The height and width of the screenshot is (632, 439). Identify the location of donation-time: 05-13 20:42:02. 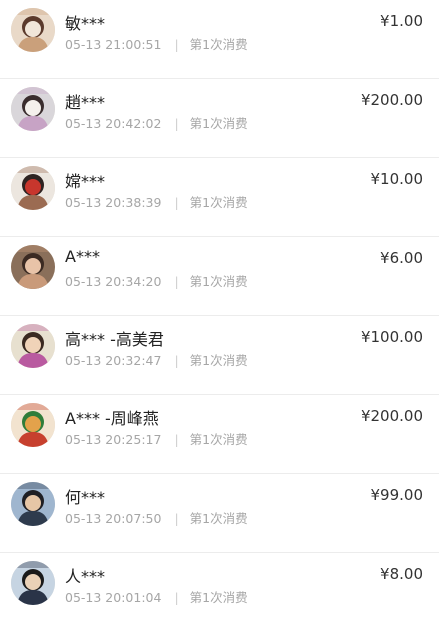
(113, 123).